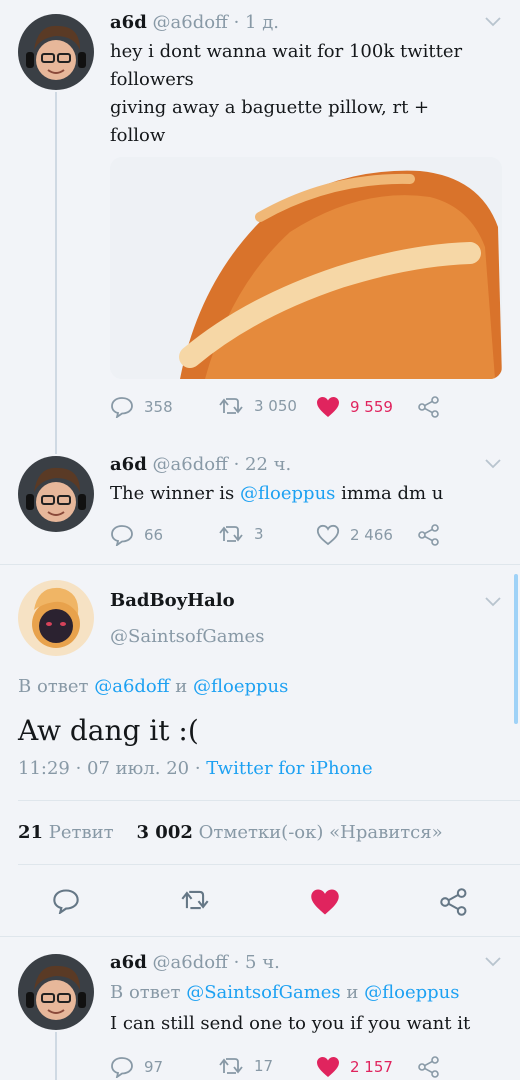 This screenshot has width=520, height=1080. What do you see at coordinates (81, 832) in the screenshot?
I see `retweet-label: Ретвит` at bounding box center [81, 832].